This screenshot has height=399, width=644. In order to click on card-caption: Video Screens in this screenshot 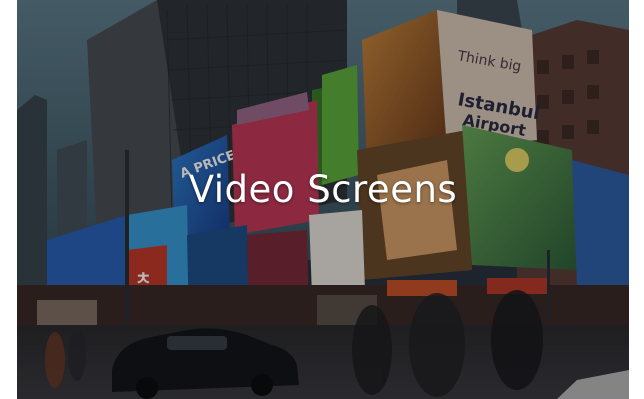, I will do `click(323, 189)`.